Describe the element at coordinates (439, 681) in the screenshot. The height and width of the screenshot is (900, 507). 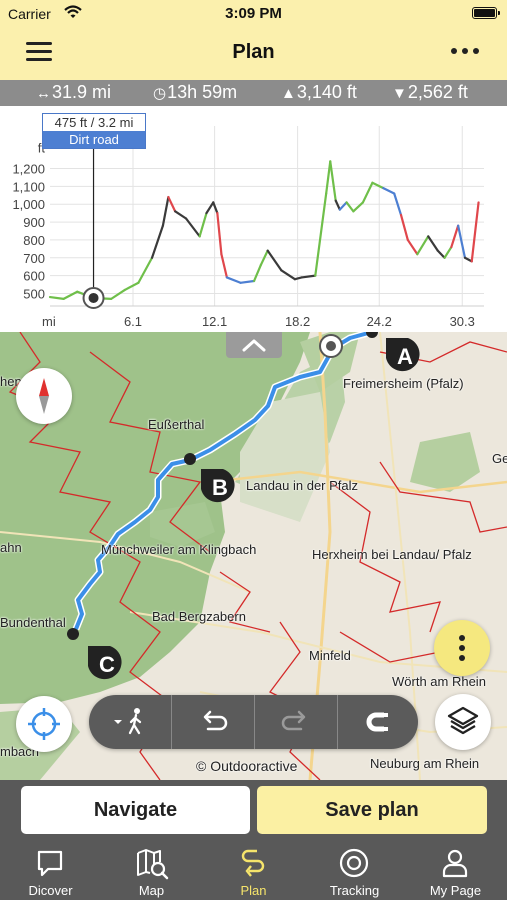
I see `place-label: Wörth am Rhein` at that location.